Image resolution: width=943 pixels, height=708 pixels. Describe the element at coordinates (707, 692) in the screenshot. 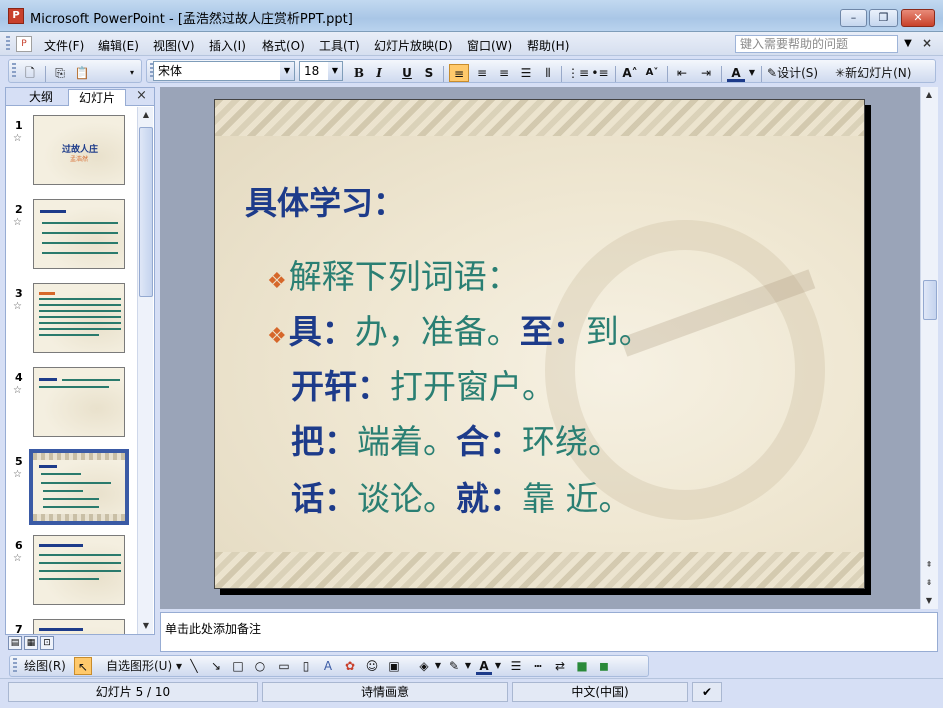

I see `spelling-check-icon: ✔` at that location.